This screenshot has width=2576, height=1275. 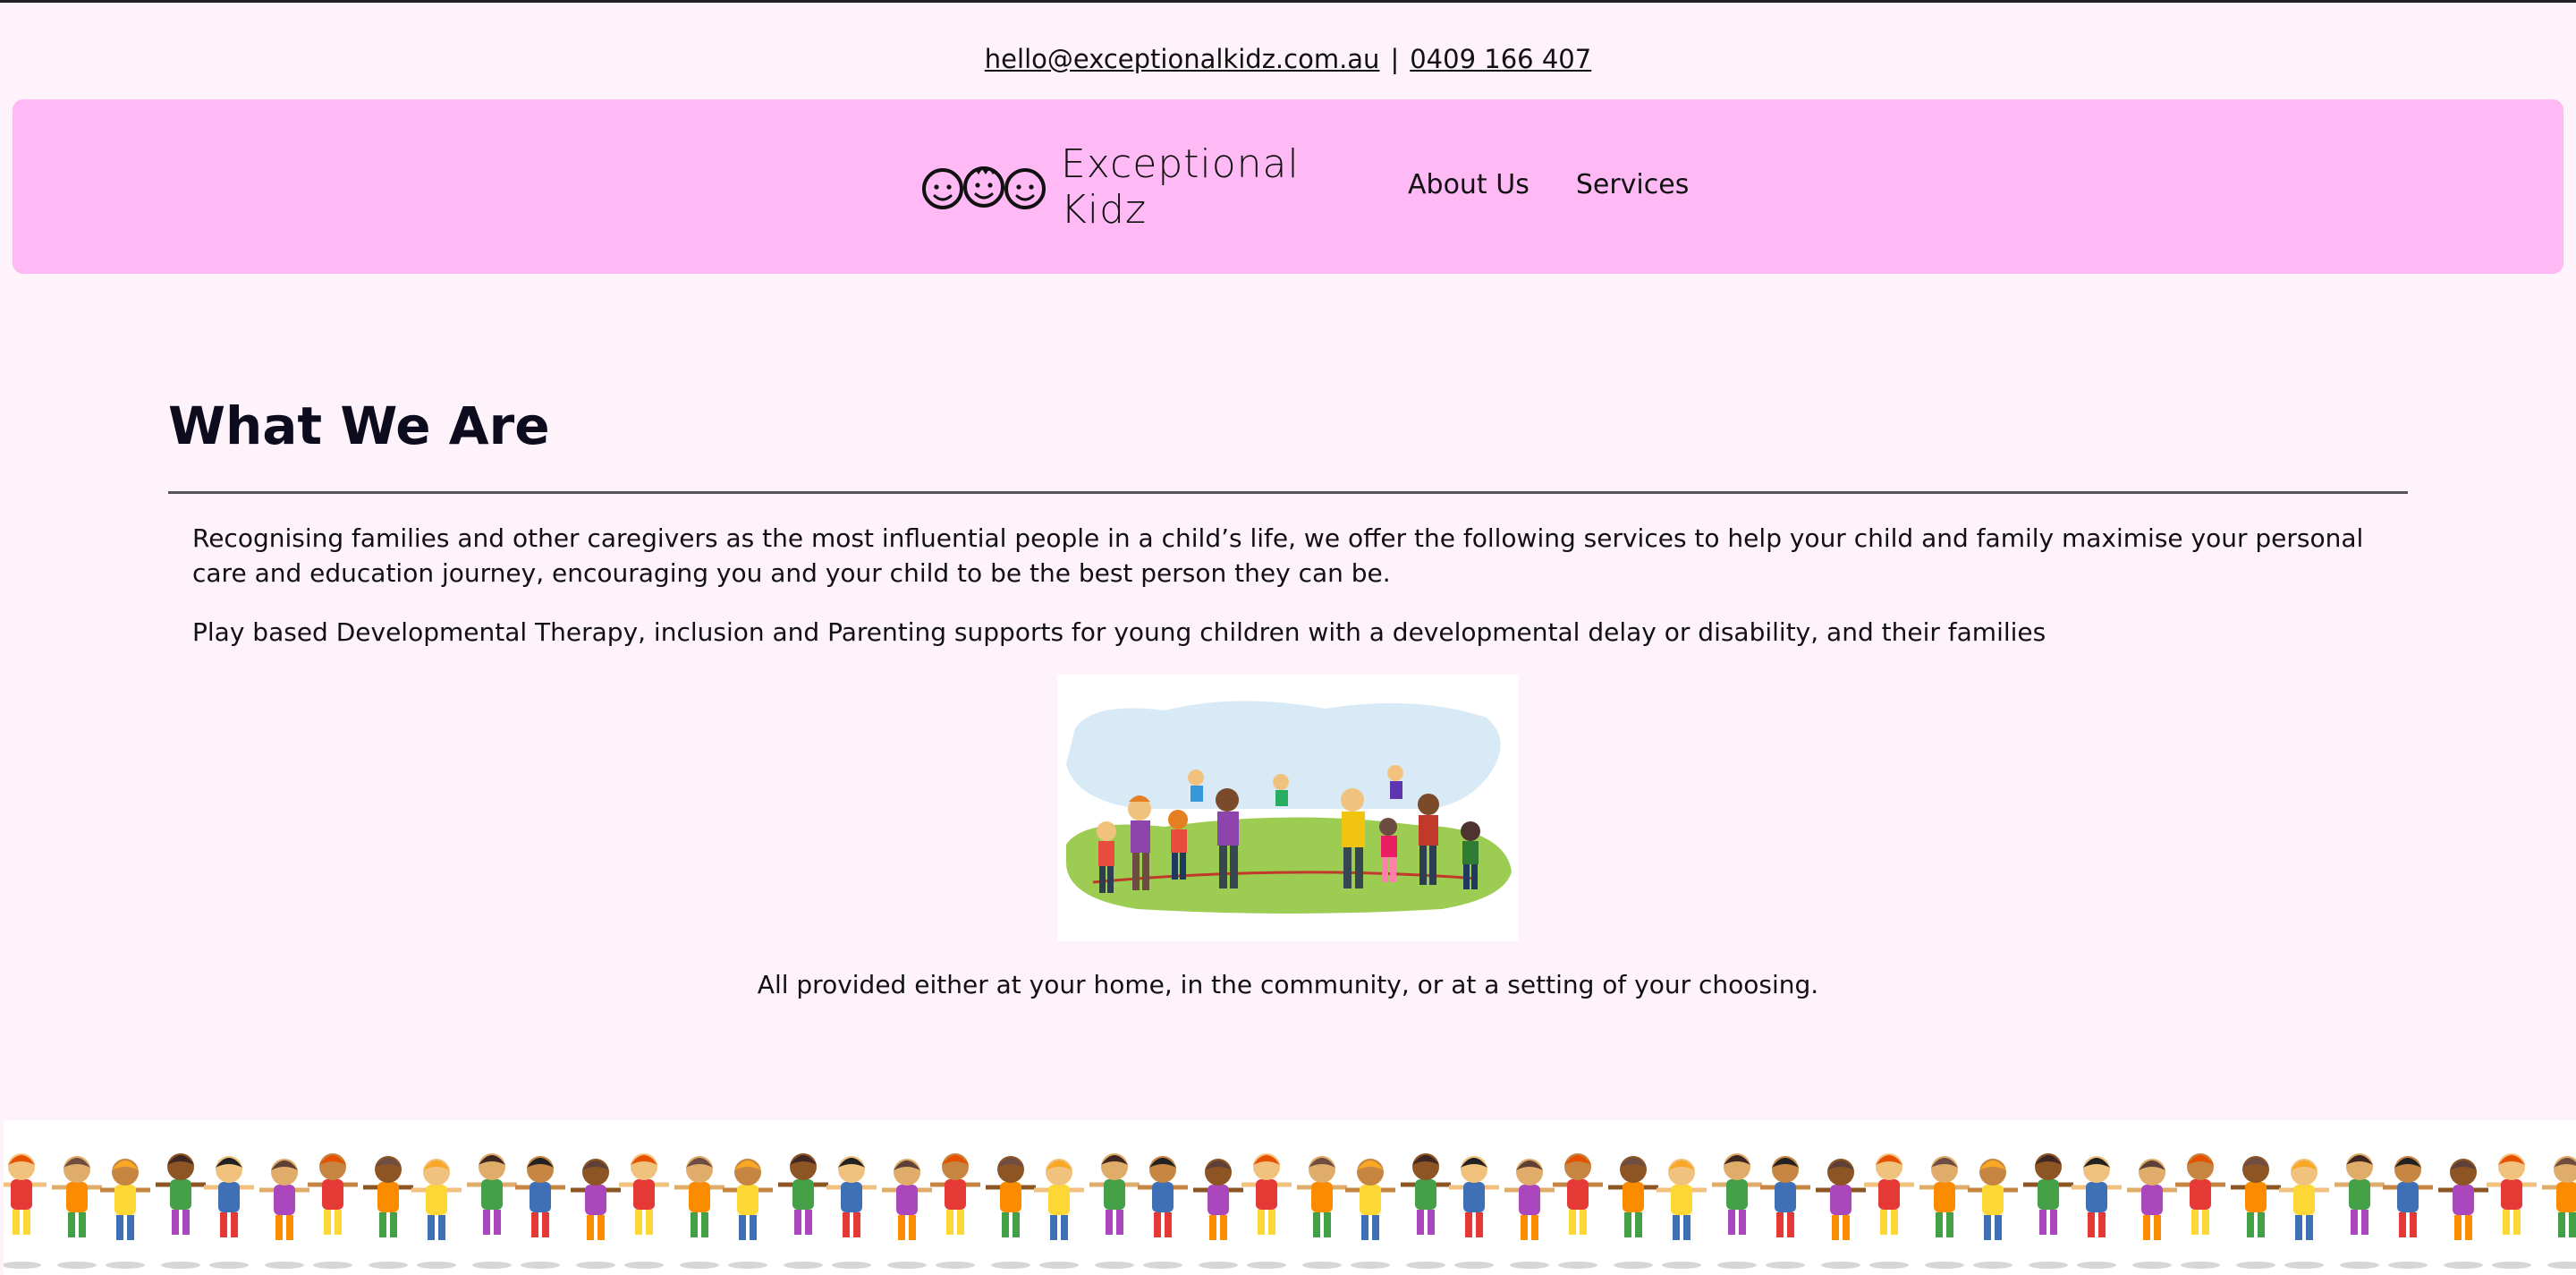 What do you see at coordinates (1633, 185) in the screenshot?
I see `nav-services: Services` at bounding box center [1633, 185].